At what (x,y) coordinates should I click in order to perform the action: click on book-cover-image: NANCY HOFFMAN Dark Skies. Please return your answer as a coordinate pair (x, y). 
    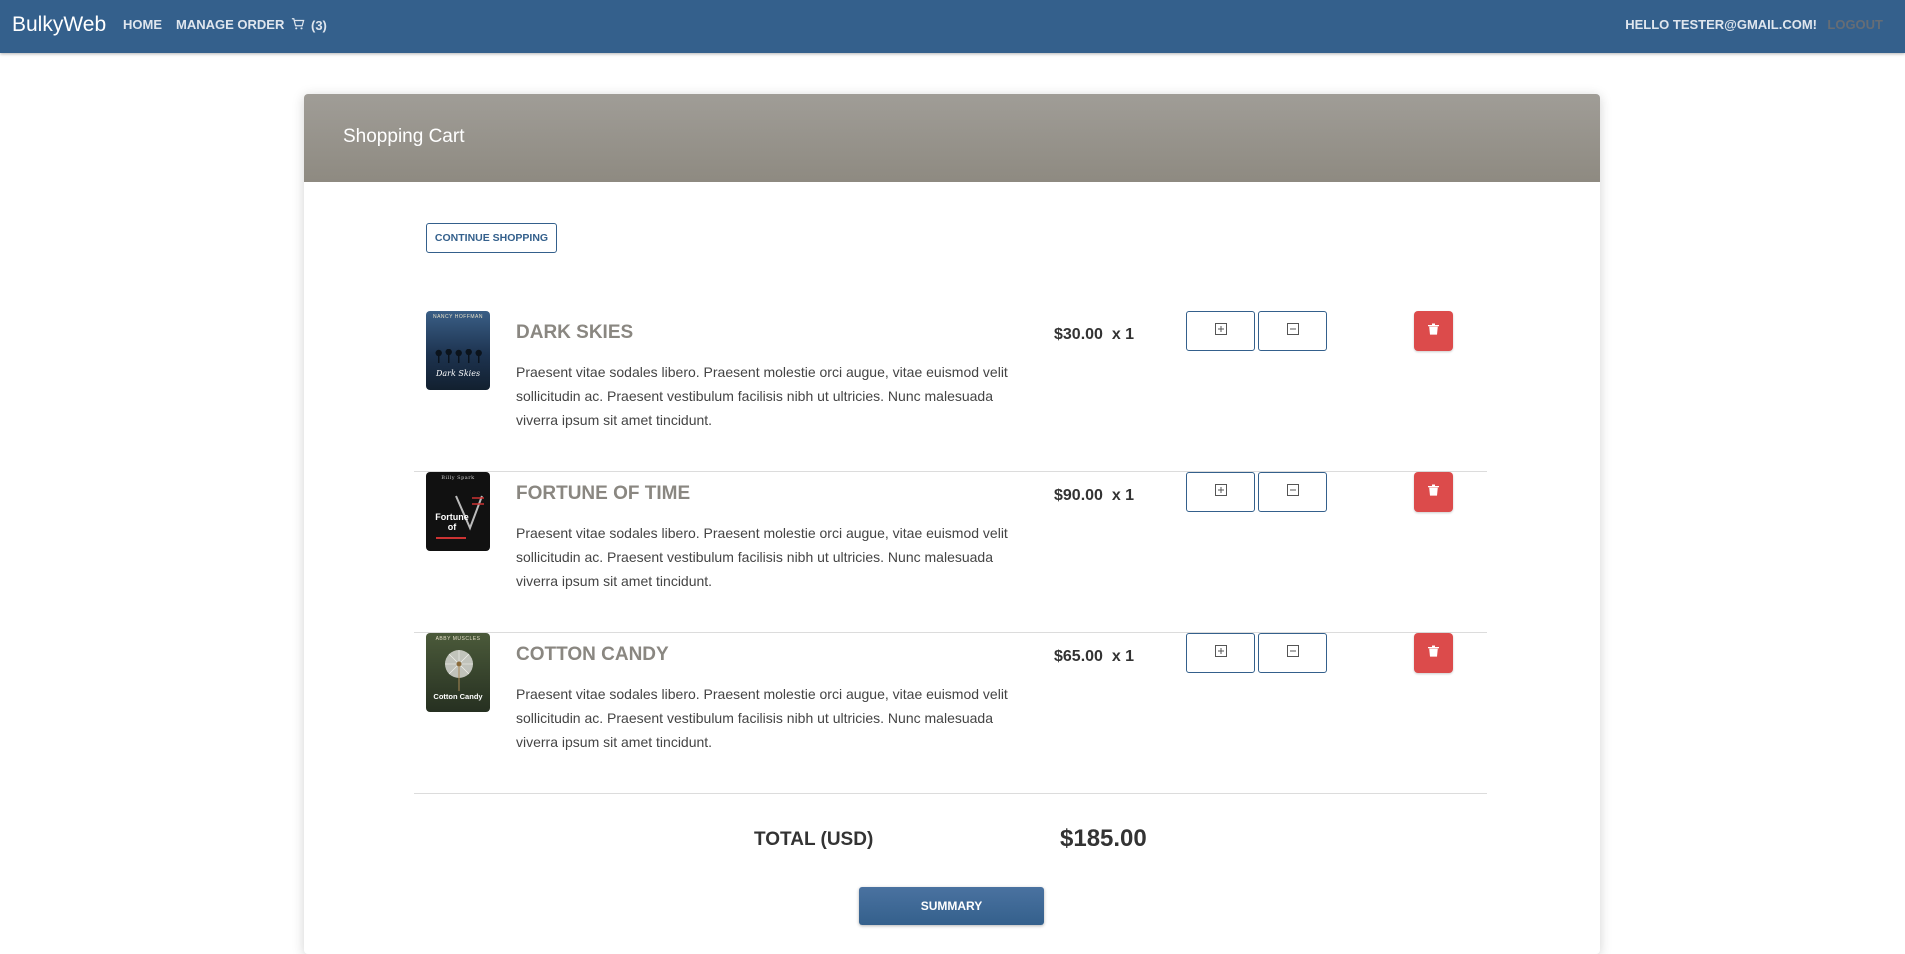
    Looking at the image, I should click on (458, 350).